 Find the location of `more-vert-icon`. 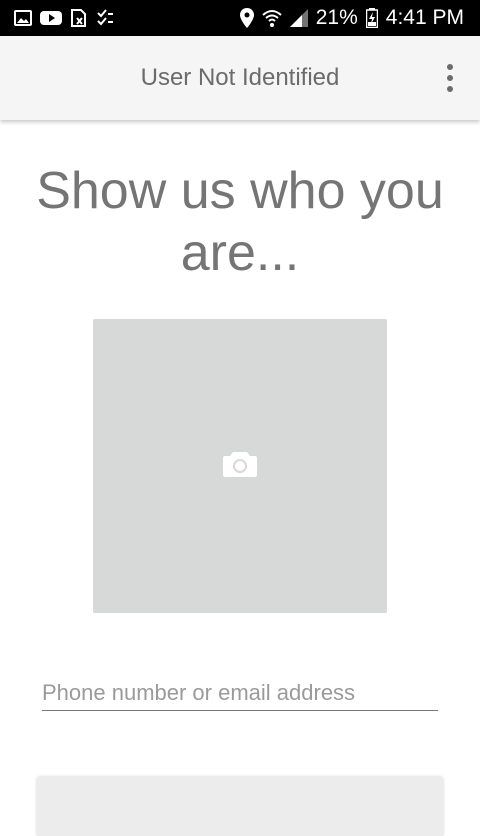

more-vert-icon is located at coordinates (450, 67).